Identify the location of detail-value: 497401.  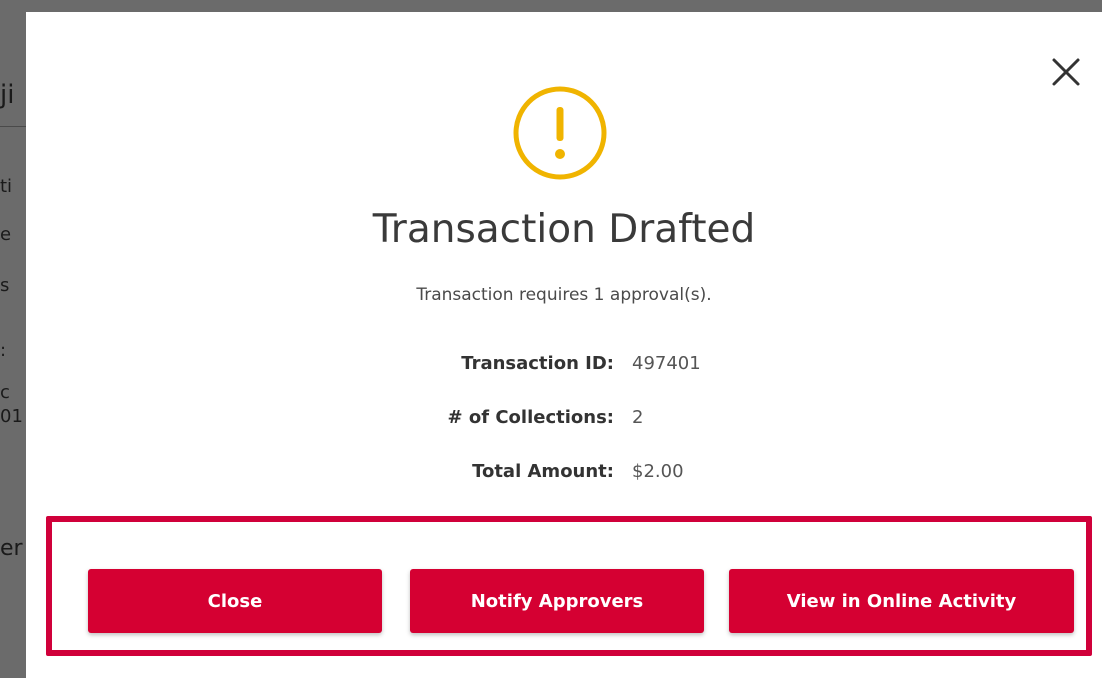
(666, 363).